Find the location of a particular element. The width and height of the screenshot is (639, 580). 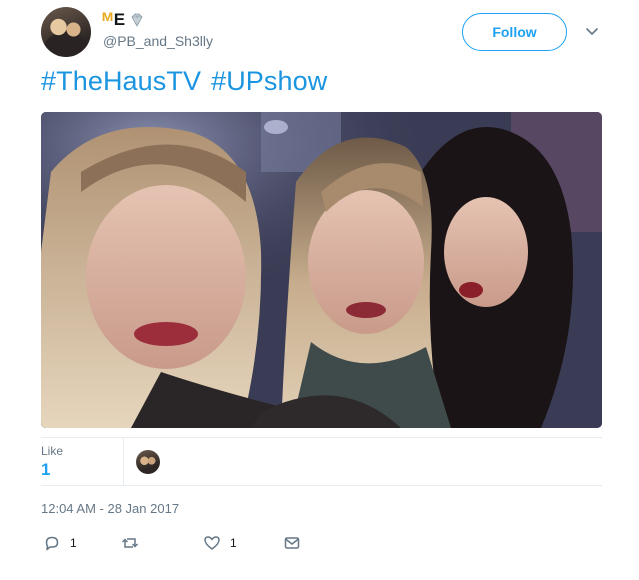

liker-avatar is located at coordinates (148, 462).